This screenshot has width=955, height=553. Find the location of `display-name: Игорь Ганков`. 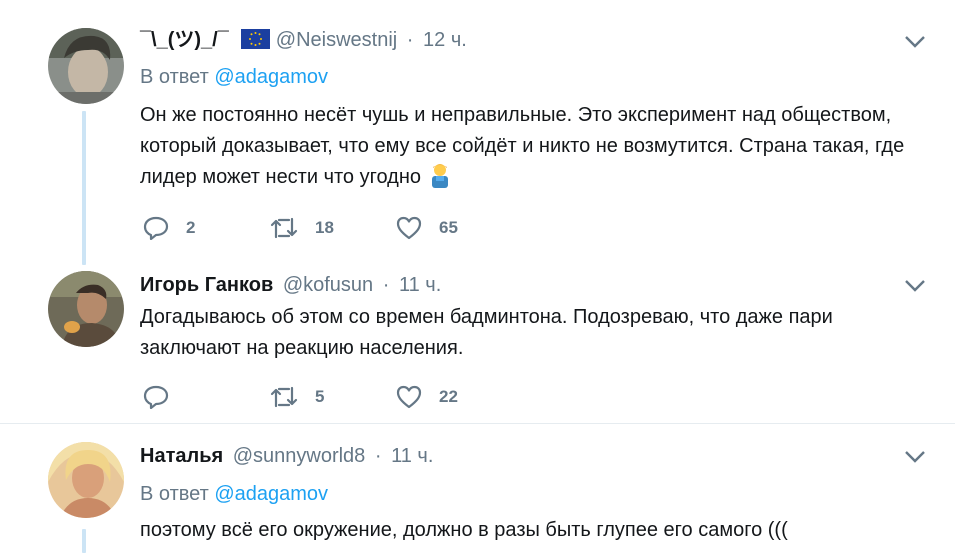

display-name: Игорь Ганков is located at coordinates (206, 285).